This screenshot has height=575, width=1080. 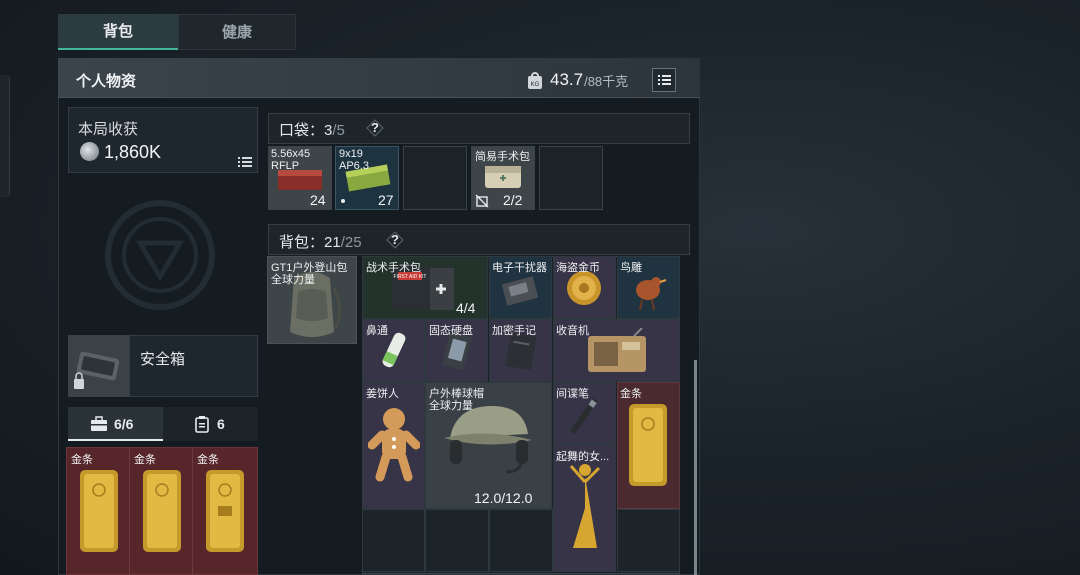 What do you see at coordinates (382, 394) in the screenshot?
I see `item-name: 姜饼人` at bounding box center [382, 394].